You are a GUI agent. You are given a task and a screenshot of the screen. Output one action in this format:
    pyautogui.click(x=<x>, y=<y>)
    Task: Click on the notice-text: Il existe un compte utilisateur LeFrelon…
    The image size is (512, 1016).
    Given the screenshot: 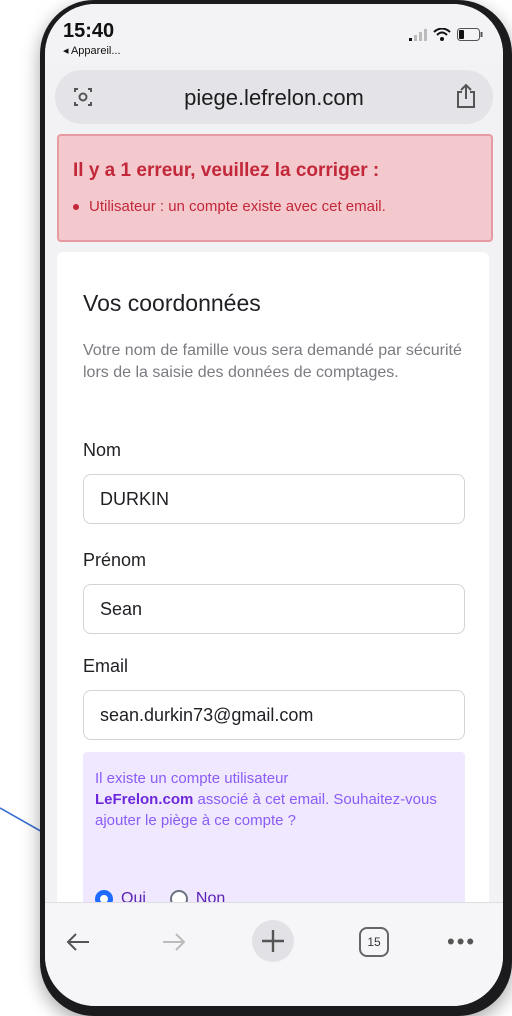 What is the action you would take?
    pyautogui.click(x=270, y=799)
    